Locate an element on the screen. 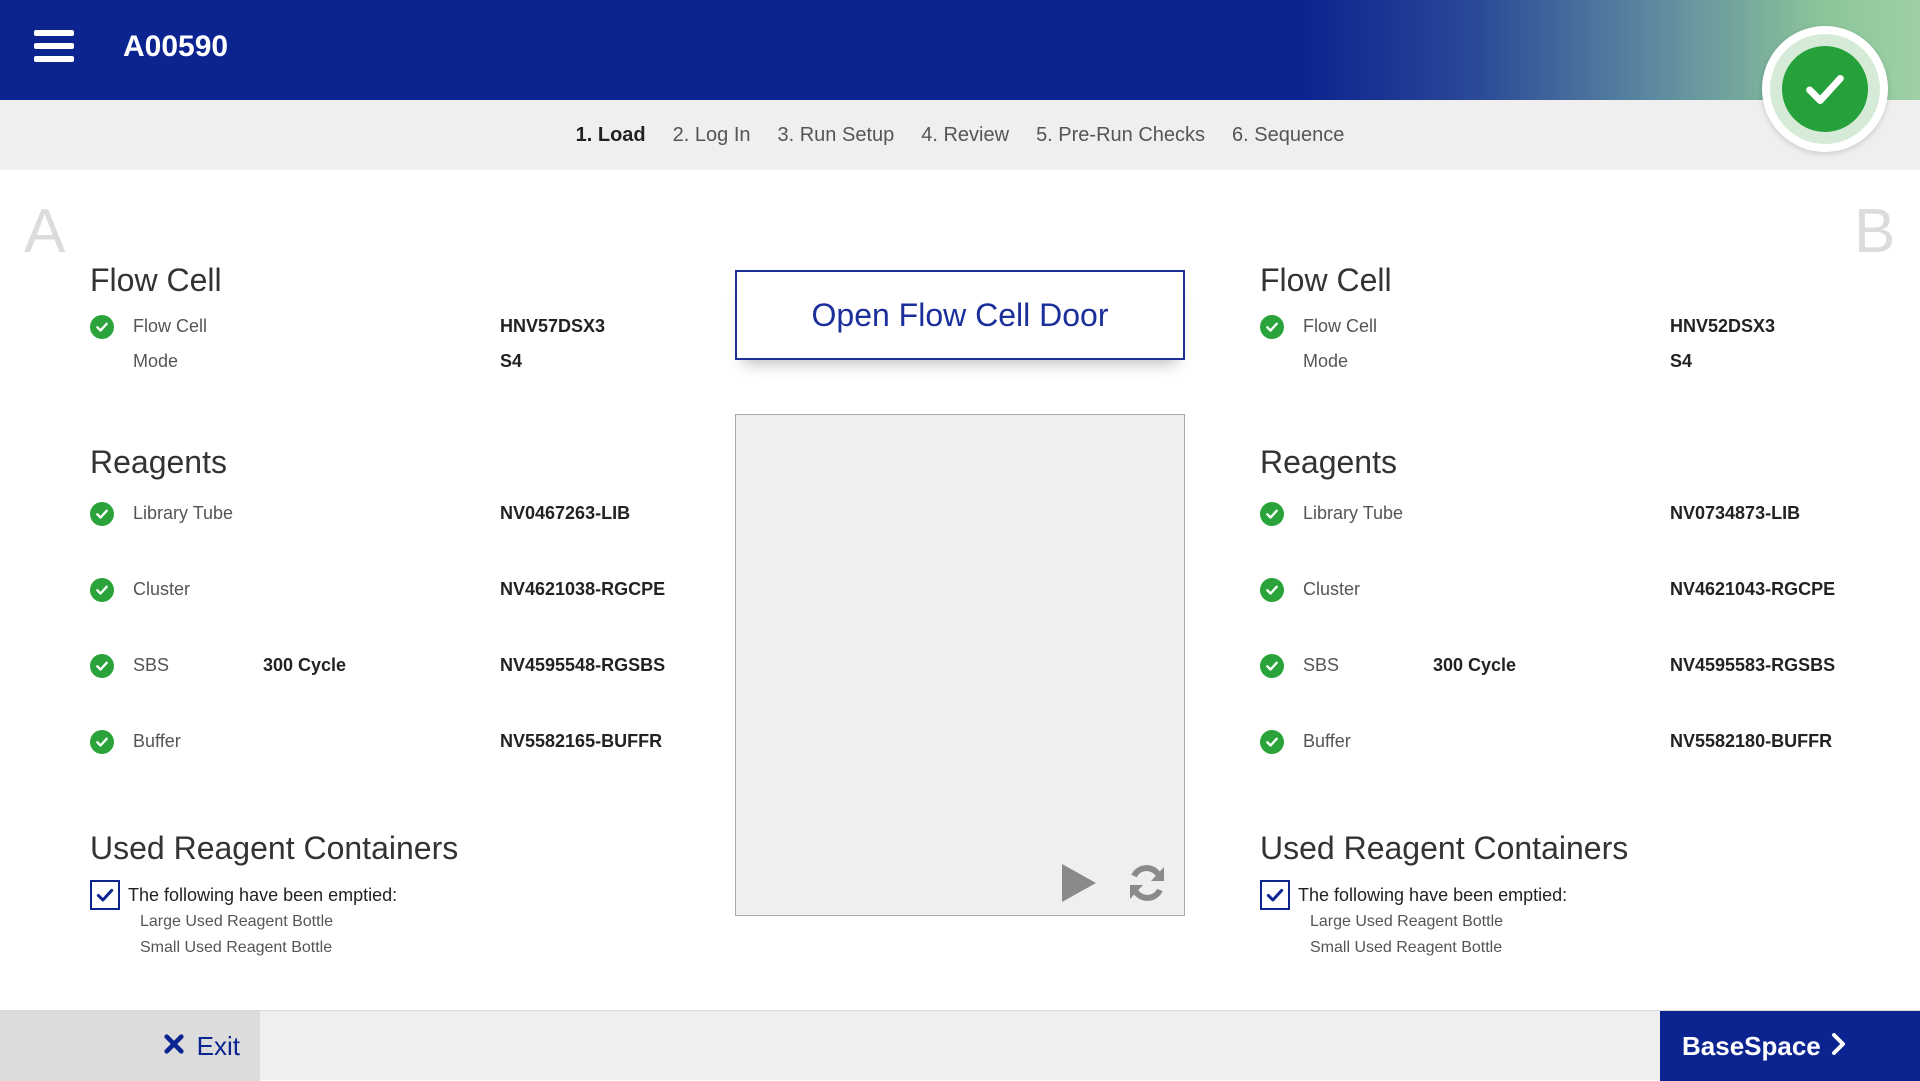 The width and height of the screenshot is (1920, 1081). step-review: 4. Review is located at coordinates (965, 134).